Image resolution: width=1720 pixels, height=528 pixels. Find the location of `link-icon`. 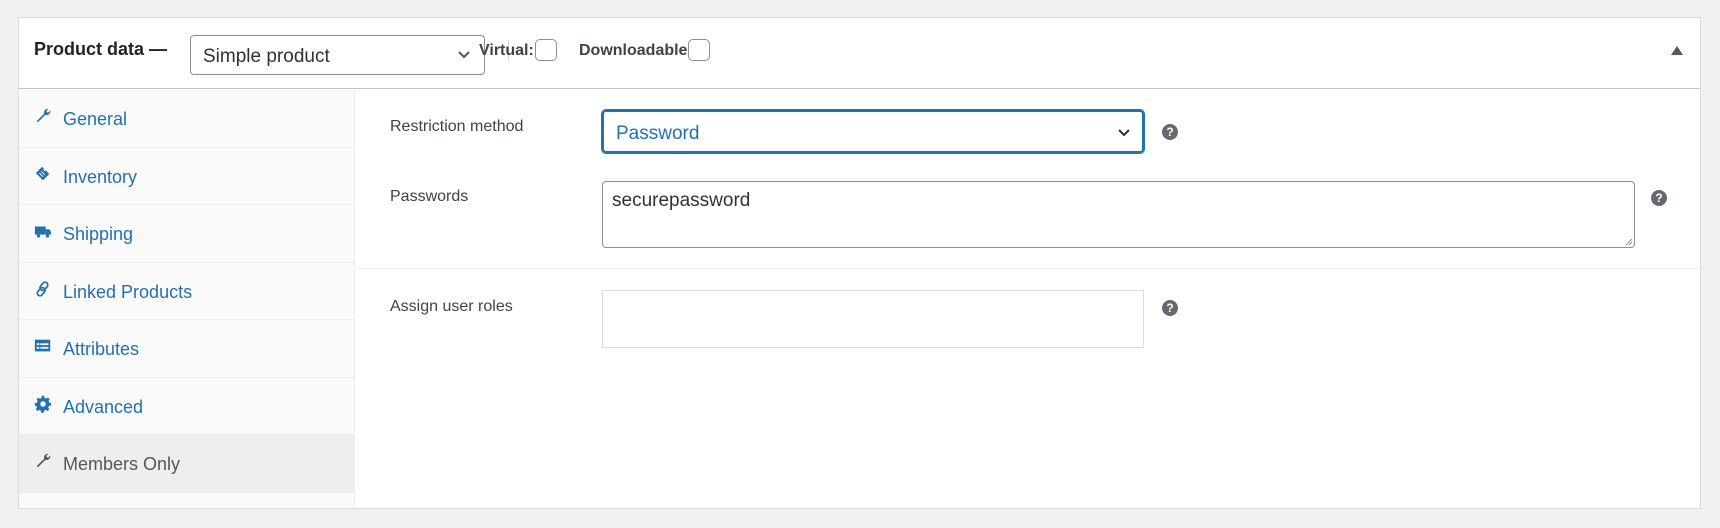

link-icon is located at coordinates (42, 288).